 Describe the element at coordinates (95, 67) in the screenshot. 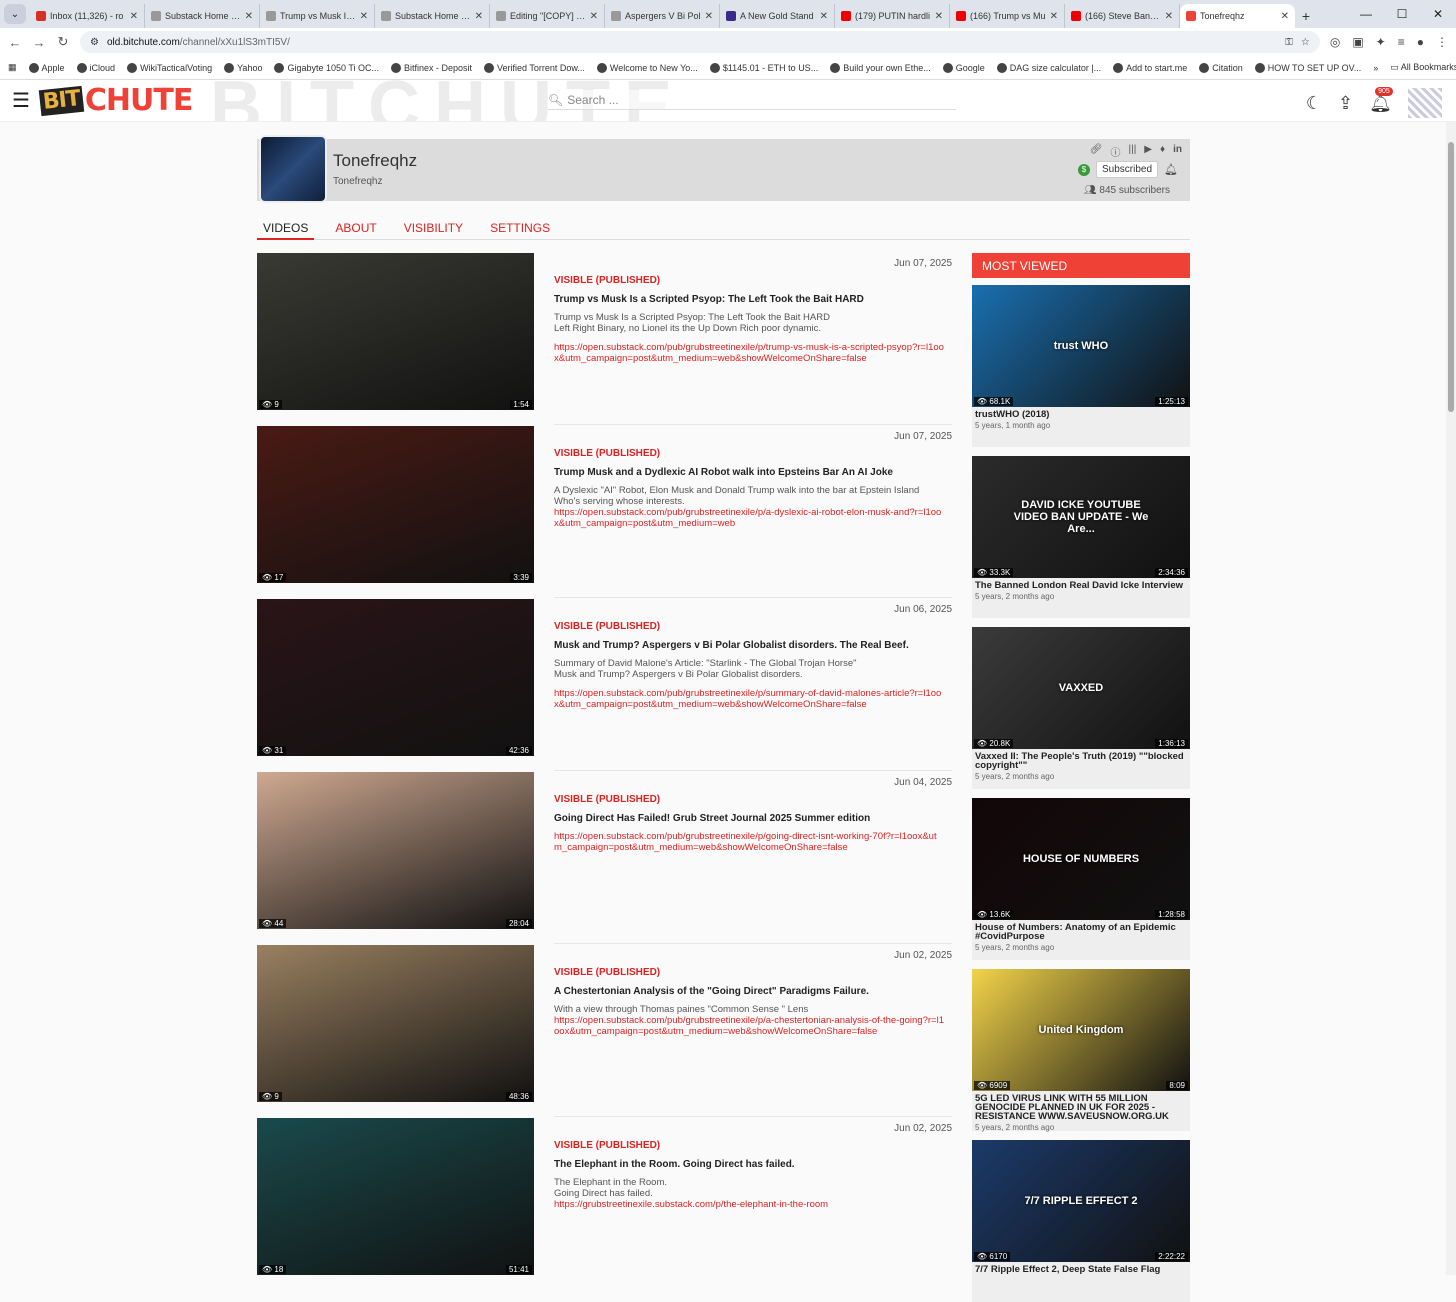

I see `bookmark-item: iCloud` at that location.